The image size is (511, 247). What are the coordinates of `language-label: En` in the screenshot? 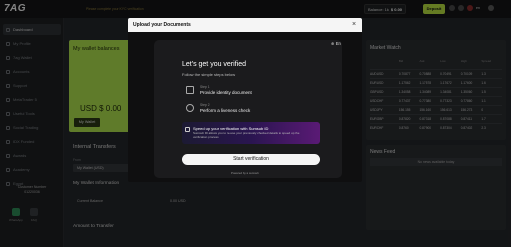 It's located at (338, 43).